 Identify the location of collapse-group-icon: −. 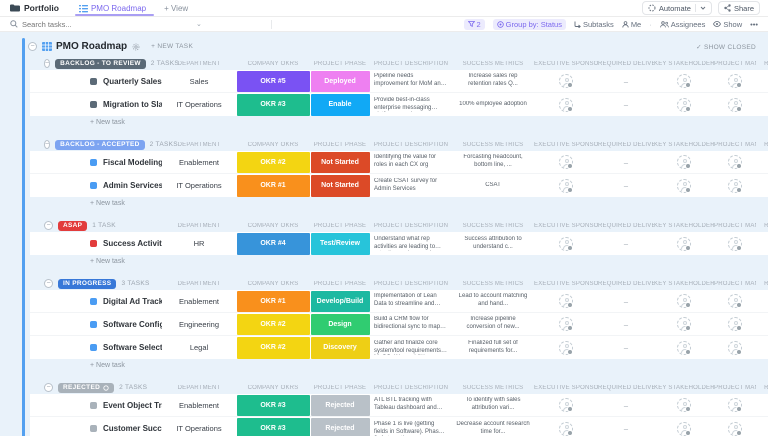
(47, 144).